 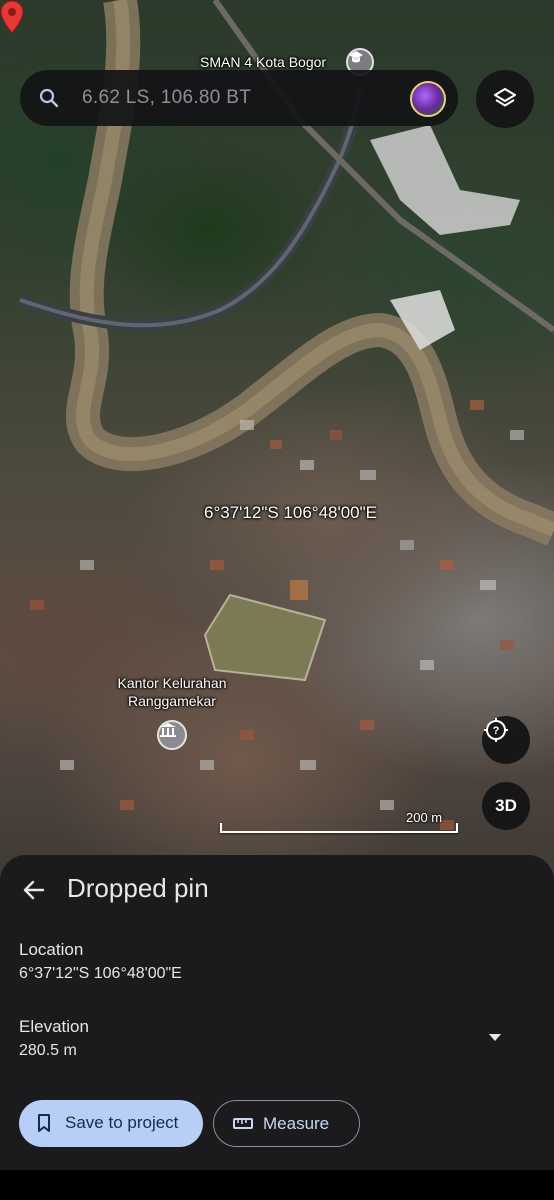 I want to click on search-icon, so click(x=49, y=98).